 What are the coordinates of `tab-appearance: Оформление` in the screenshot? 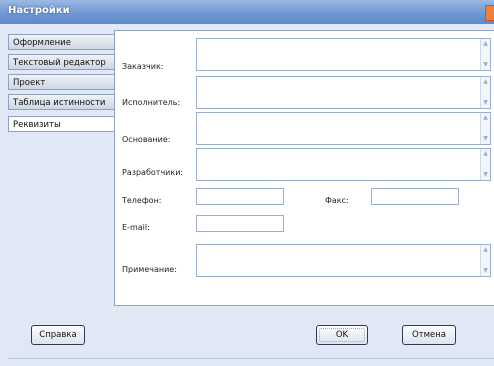 It's located at (62, 42).